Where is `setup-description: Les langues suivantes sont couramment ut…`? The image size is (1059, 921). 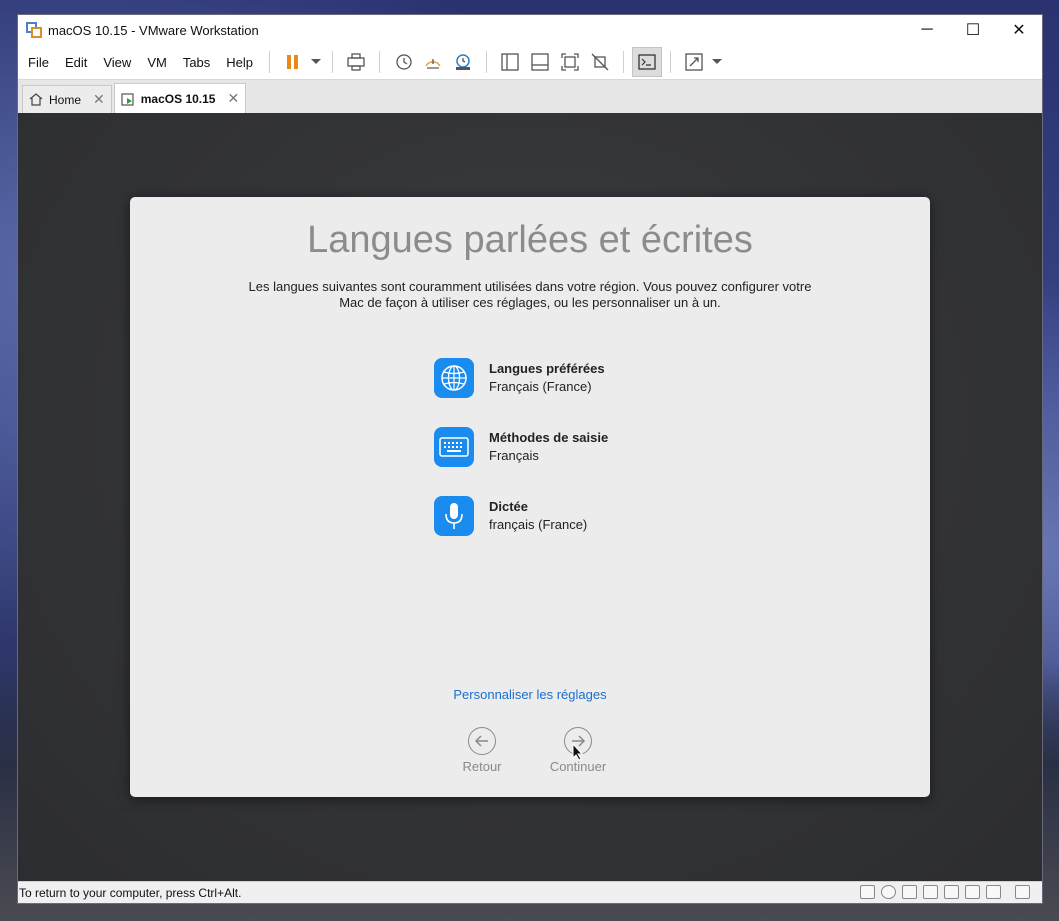
setup-description: Les langues suivantes sont couramment ut… is located at coordinates (530, 295).